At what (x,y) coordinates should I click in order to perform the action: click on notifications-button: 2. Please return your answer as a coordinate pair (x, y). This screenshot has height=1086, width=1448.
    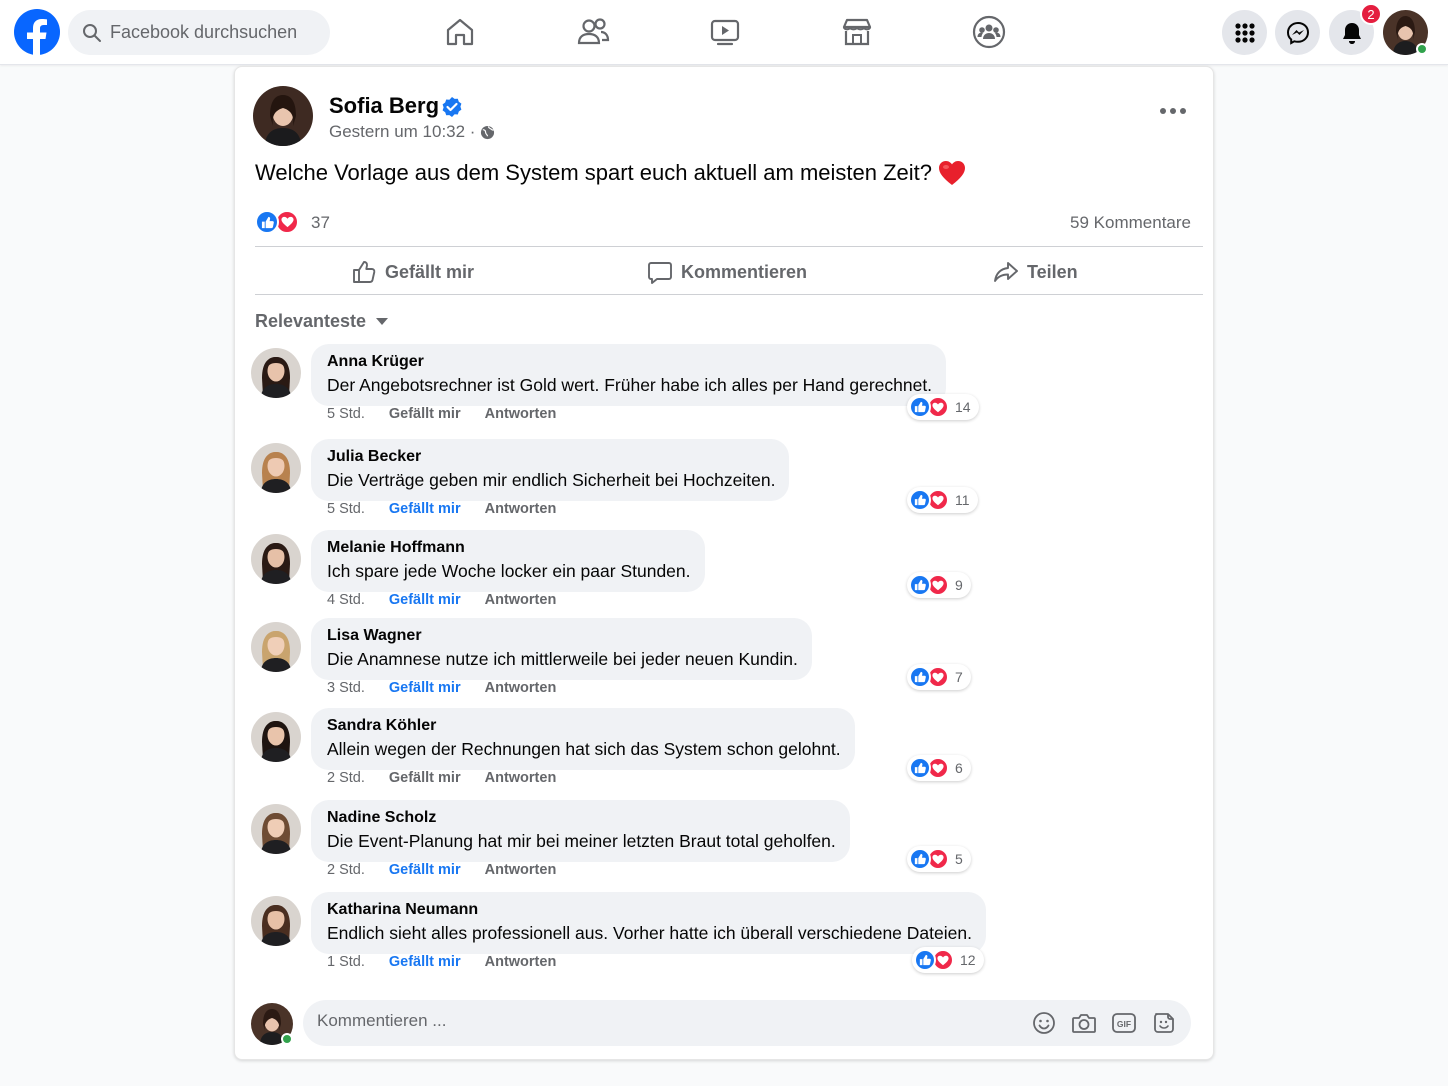
    Looking at the image, I should click on (1355, 29).